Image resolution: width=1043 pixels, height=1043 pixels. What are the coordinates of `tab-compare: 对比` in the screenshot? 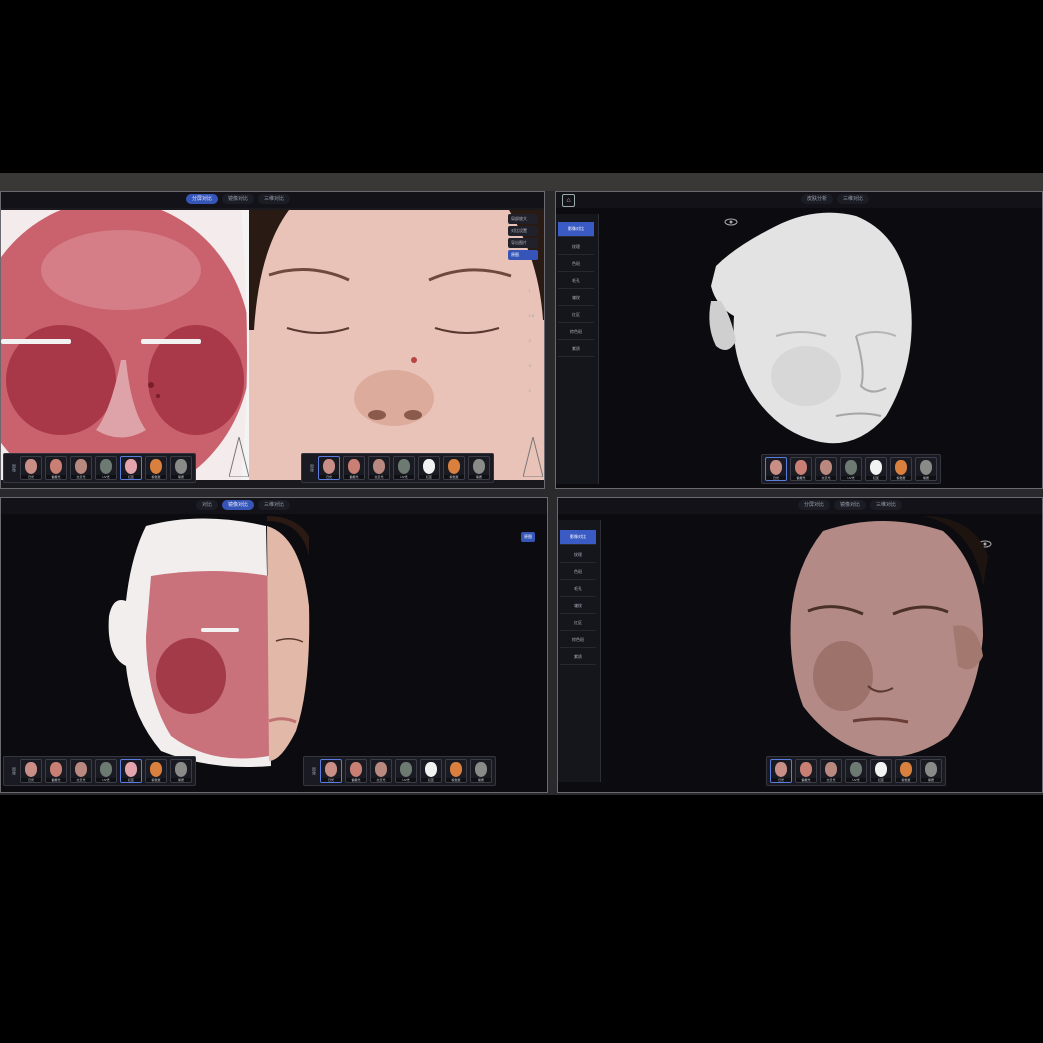 It's located at (207, 505).